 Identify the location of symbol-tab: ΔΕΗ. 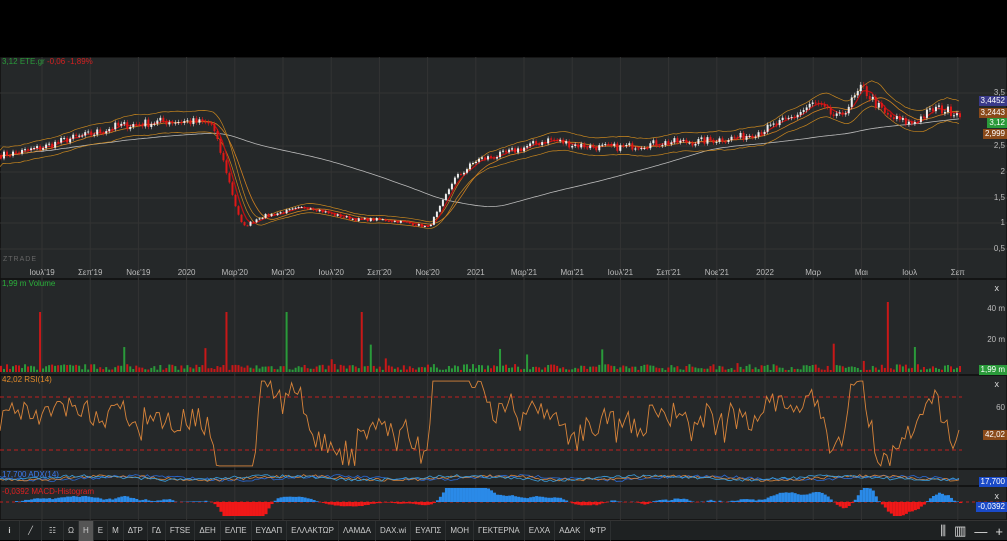
(207, 531).